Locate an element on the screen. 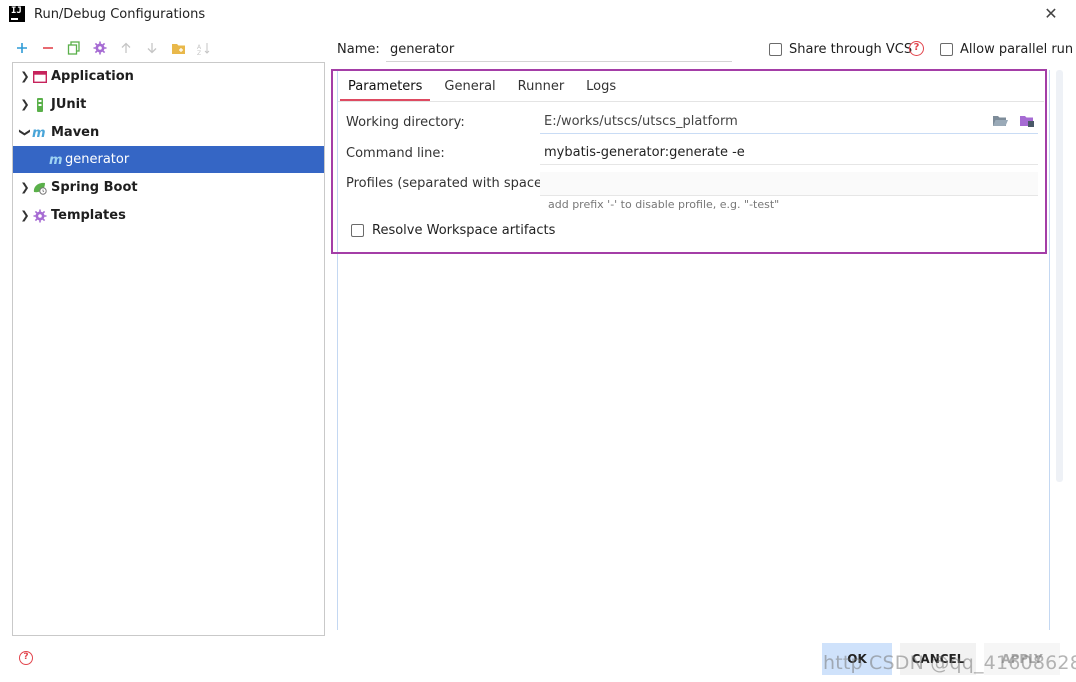 This screenshot has height=682, width=1076. share-vcs-checkbox is located at coordinates (775, 49).